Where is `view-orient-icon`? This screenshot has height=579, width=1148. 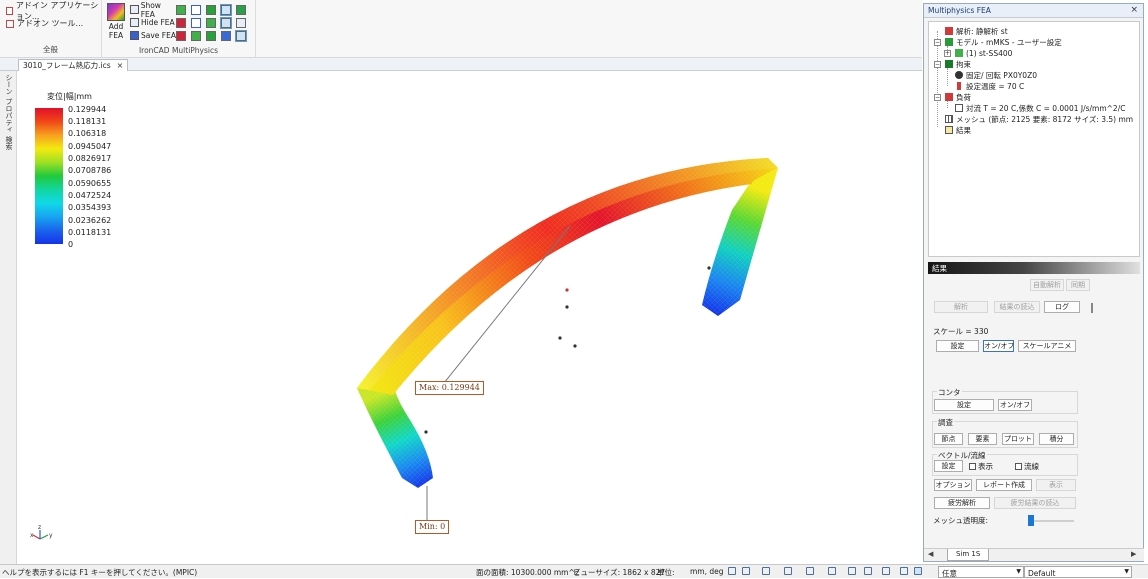
view-orient-icon is located at coordinates (766, 571).